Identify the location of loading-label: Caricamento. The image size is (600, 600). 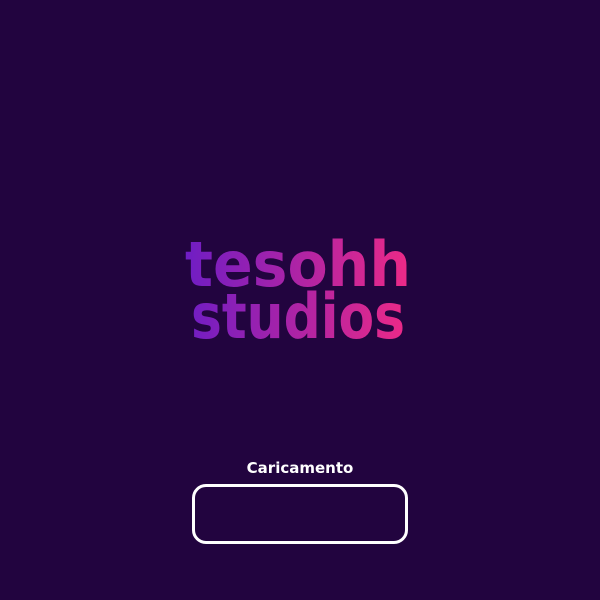
(300, 468).